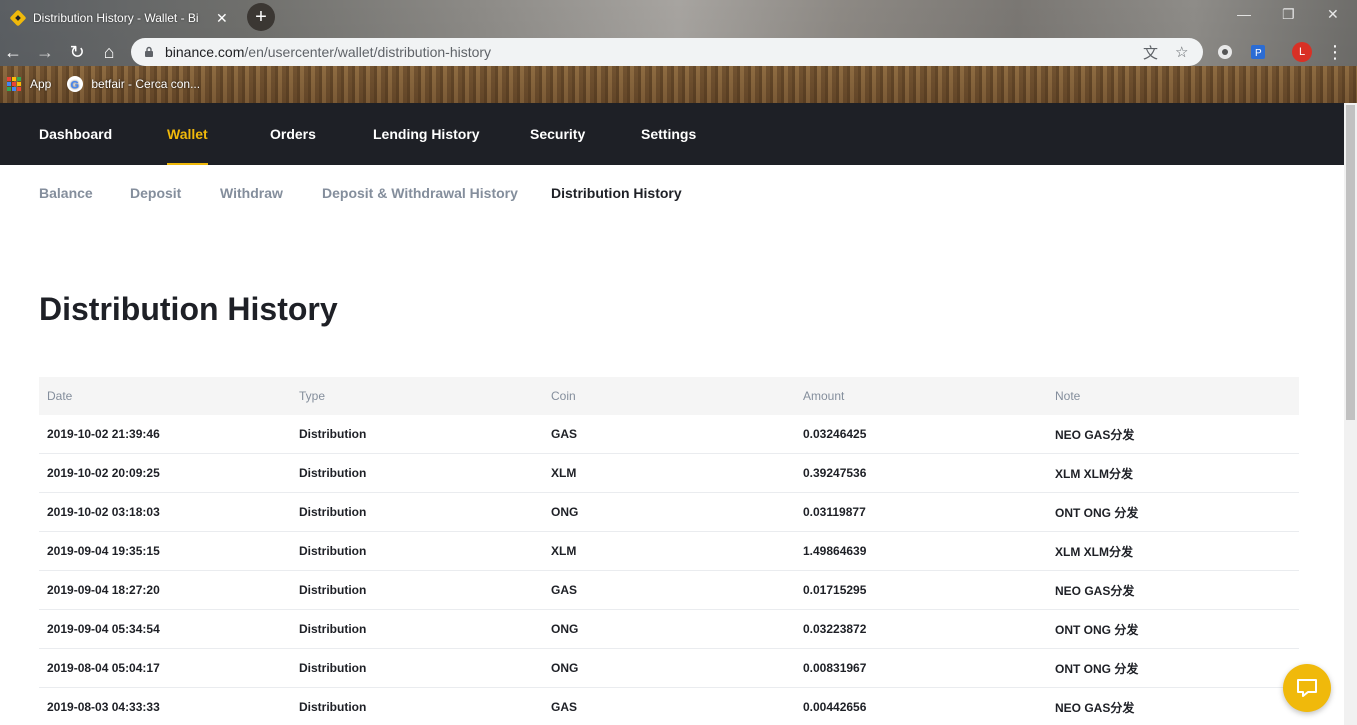  I want to click on home-icon: ⌂, so click(109, 52).